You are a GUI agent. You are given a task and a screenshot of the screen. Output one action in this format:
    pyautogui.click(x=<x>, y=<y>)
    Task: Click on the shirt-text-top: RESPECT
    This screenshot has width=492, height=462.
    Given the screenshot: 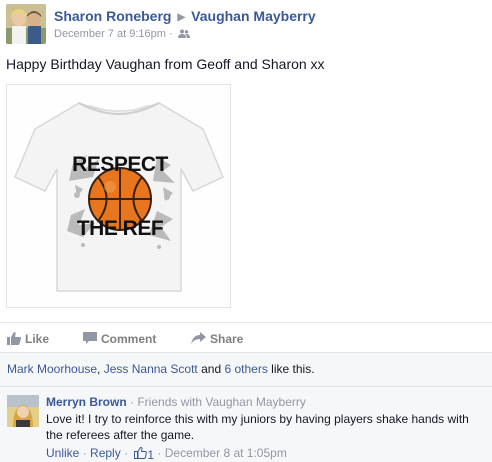 What is the action you would take?
    pyautogui.click(x=120, y=164)
    